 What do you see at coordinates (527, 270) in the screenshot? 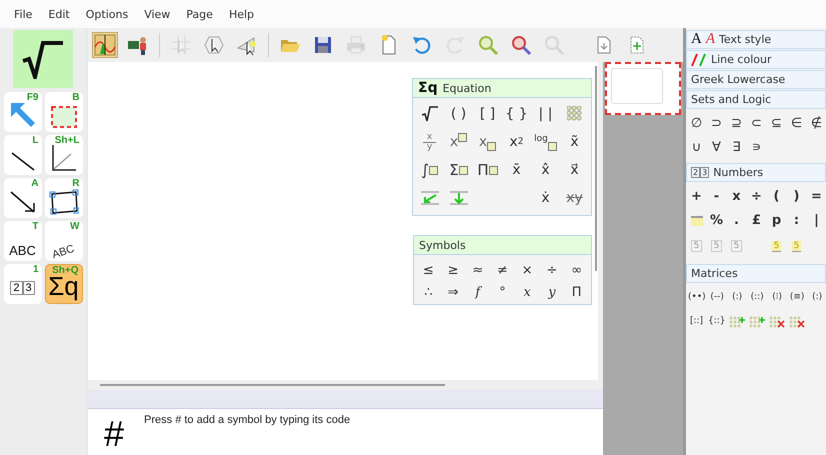
I see `symbol-button: ×` at bounding box center [527, 270].